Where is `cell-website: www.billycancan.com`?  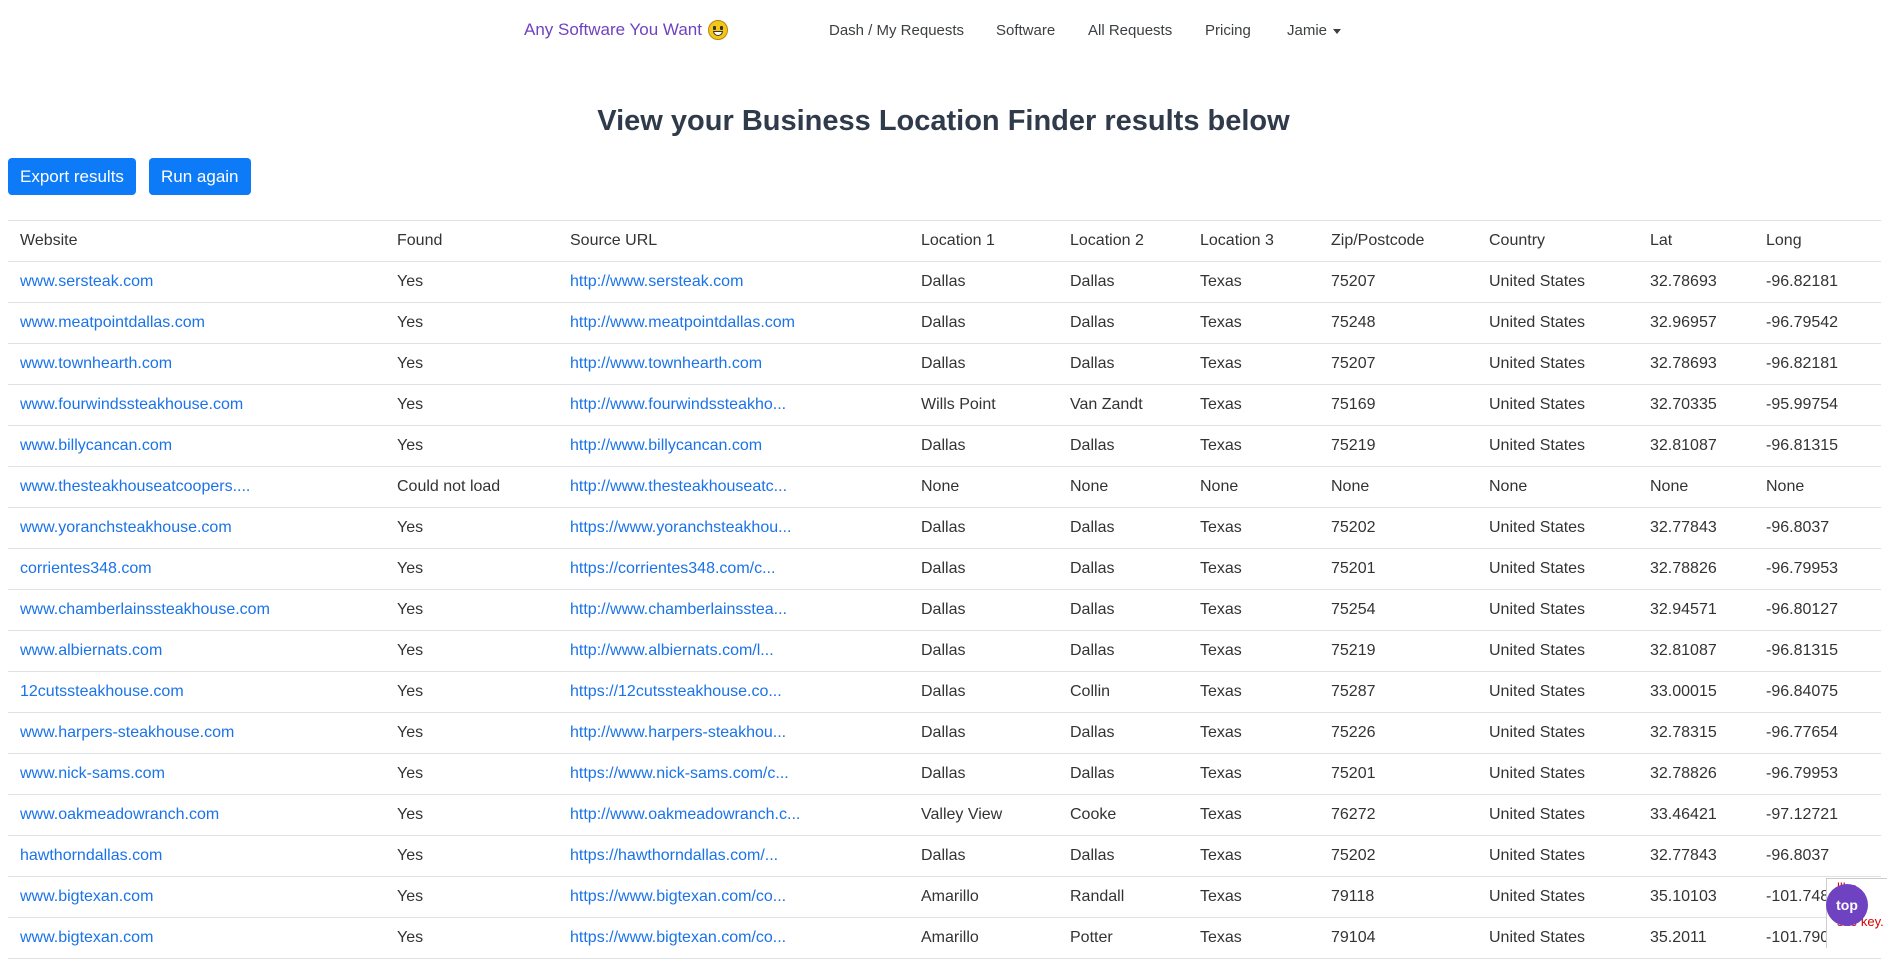 cell-website: www.billycancan.com is located at coordinates (196, 446).